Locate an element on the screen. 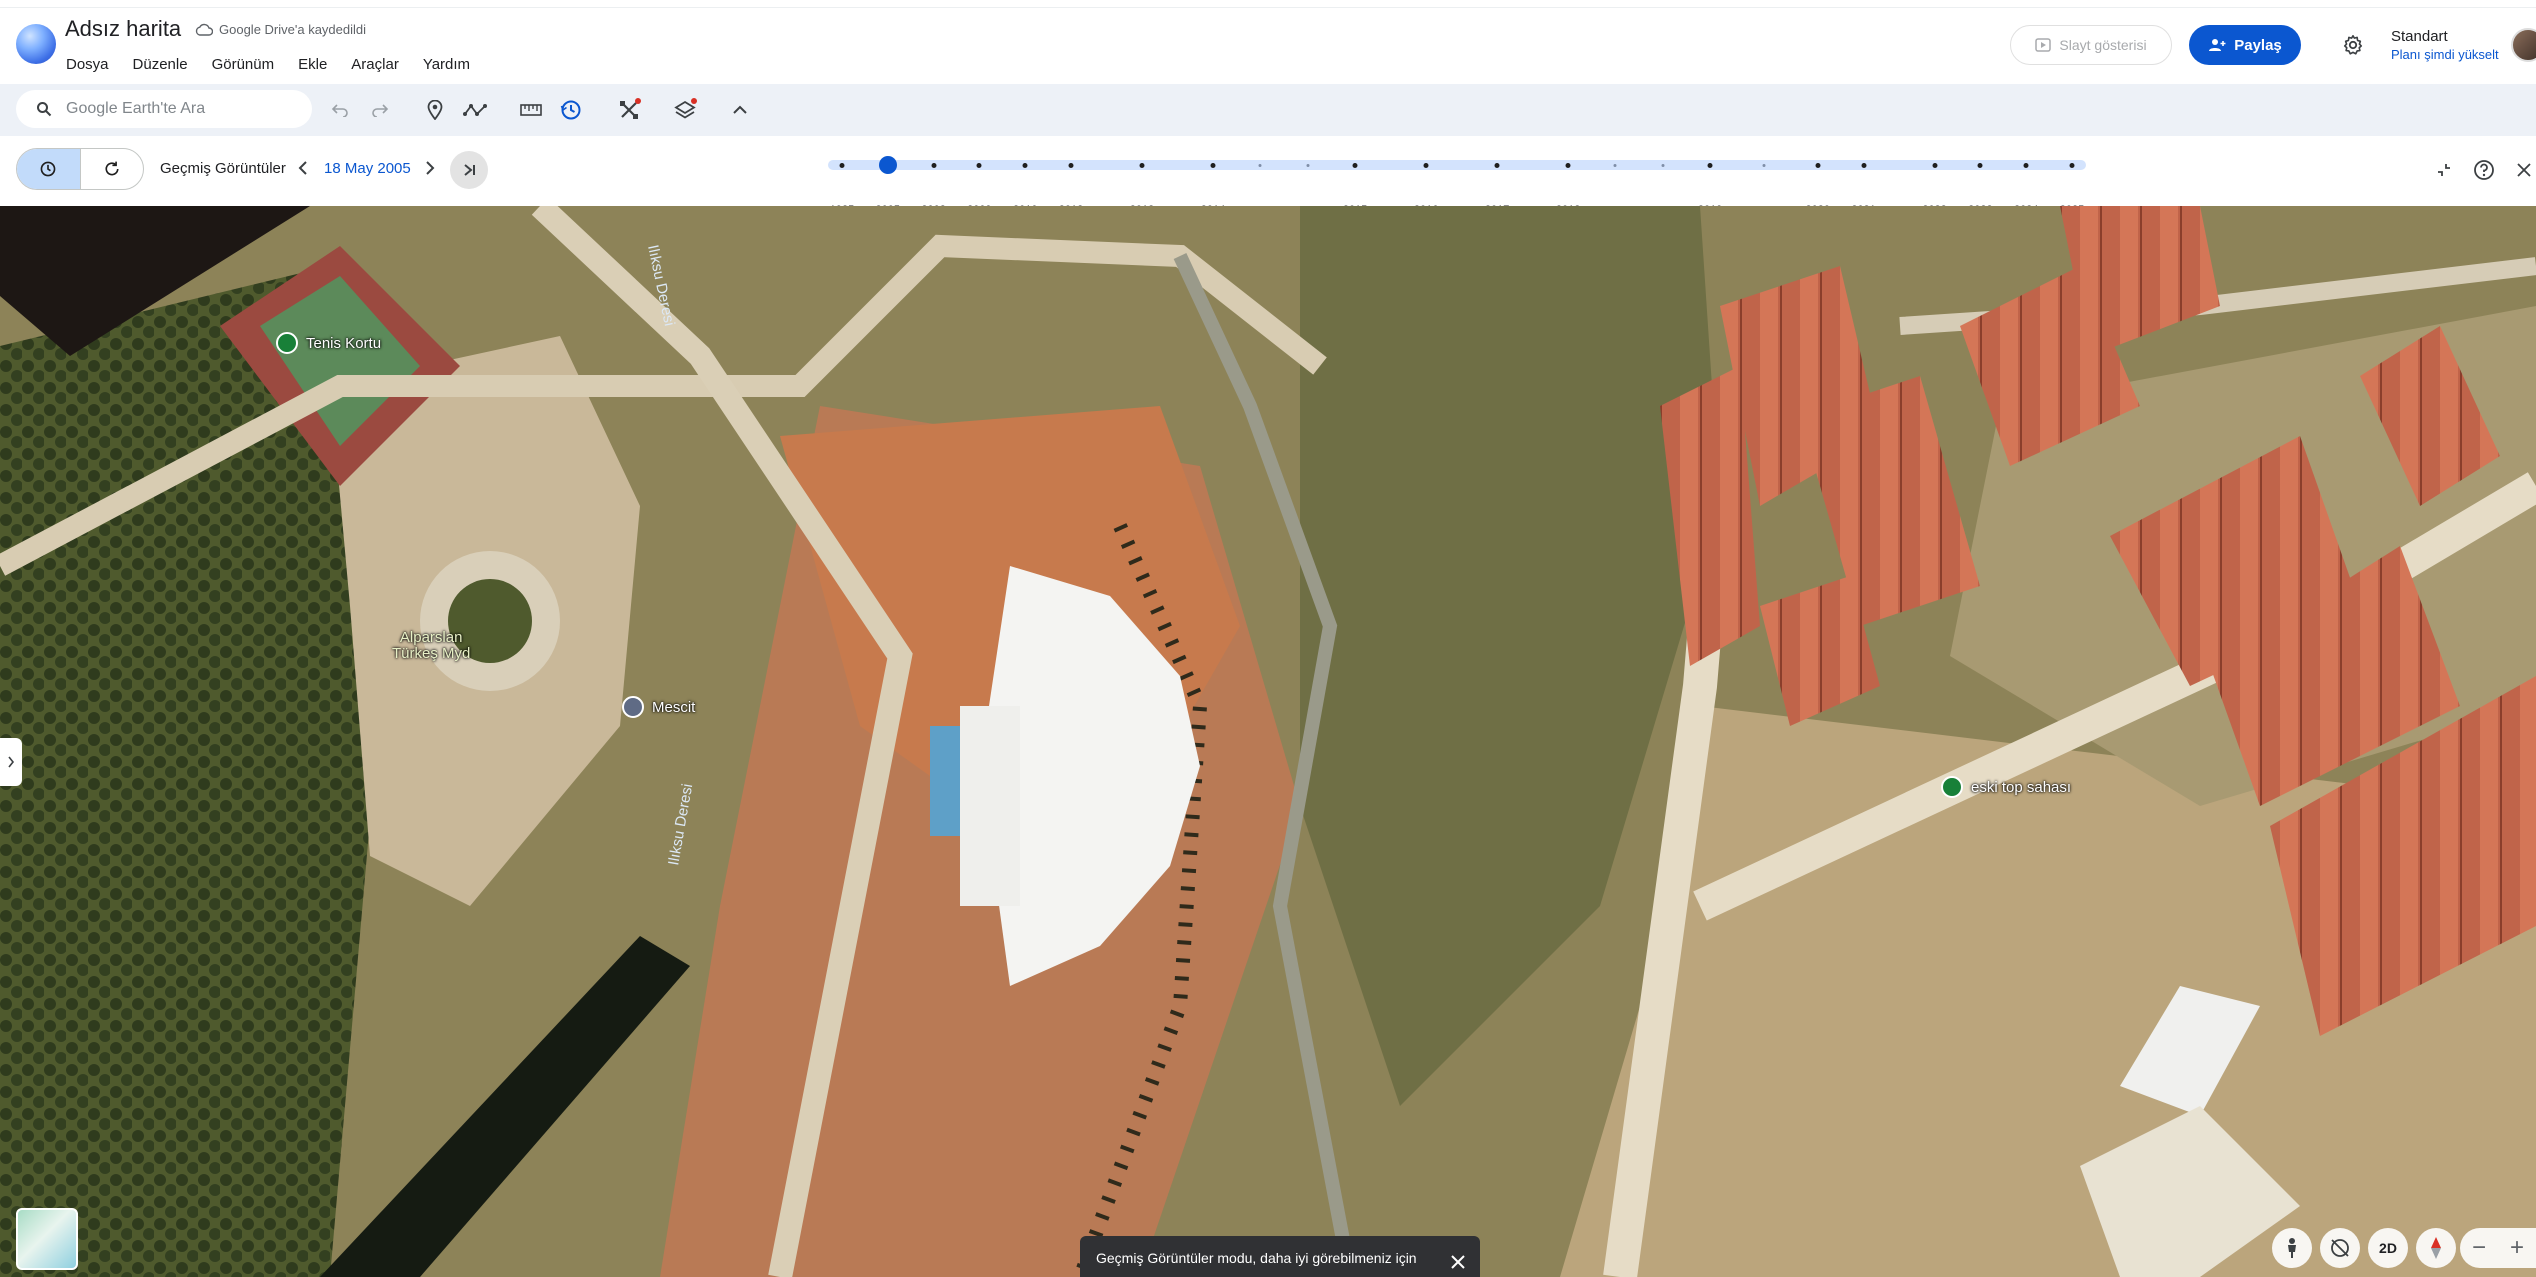 The height and width of the screenshot is (1277, 2536). share-label: Paylaş is located at coordinates (2258, 45).